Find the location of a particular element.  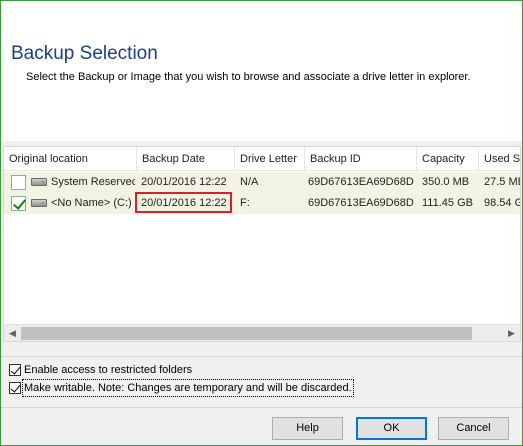

column-backup-date: Backup Date is located at coordinates (186, 159).